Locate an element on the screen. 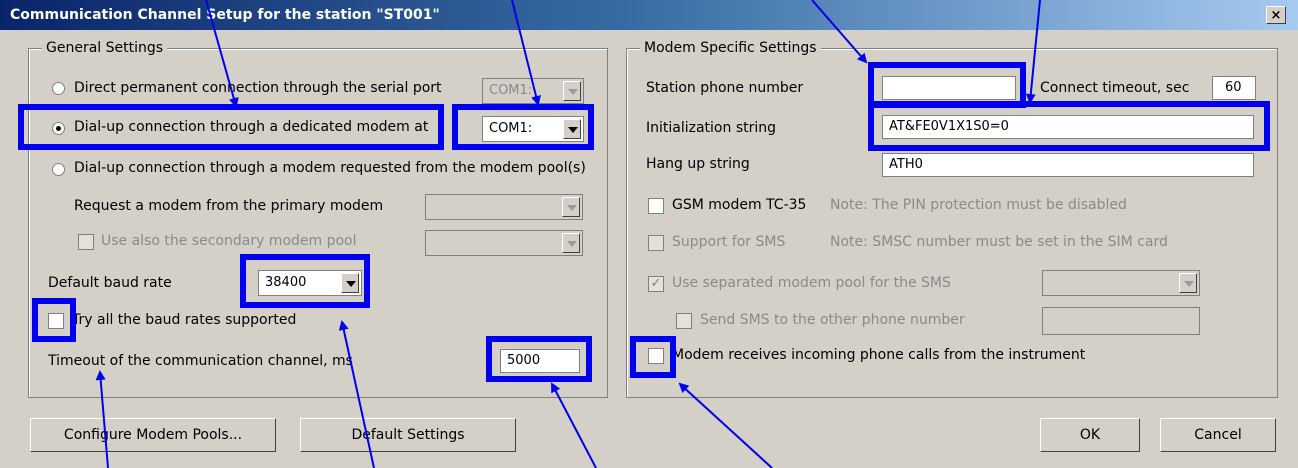 This screenshot has width=1298, height=468. arrow-incoming-checkbox is located at coordinates (725, 425).